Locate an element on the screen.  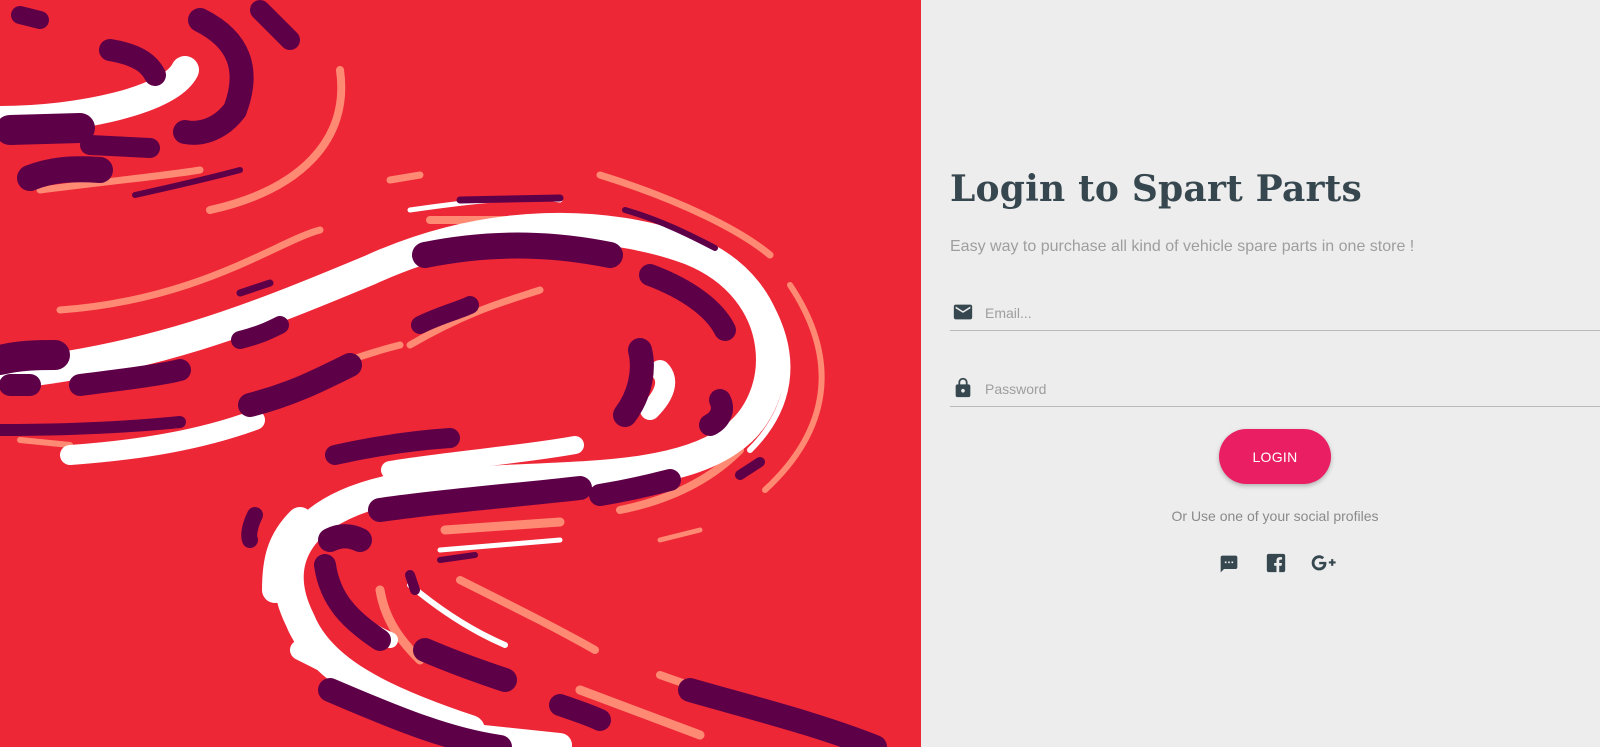
password-field is located at coordinates (1275, 389).